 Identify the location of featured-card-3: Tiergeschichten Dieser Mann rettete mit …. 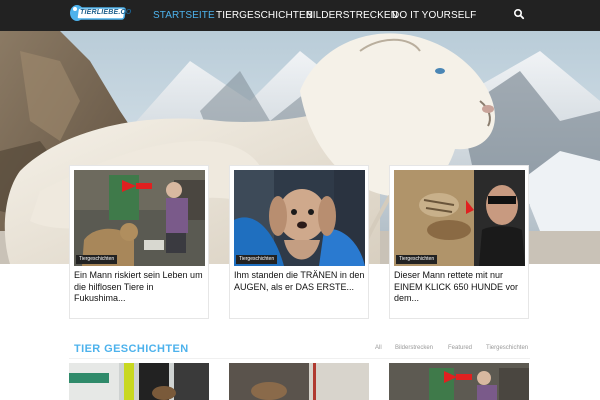
(459, 242).